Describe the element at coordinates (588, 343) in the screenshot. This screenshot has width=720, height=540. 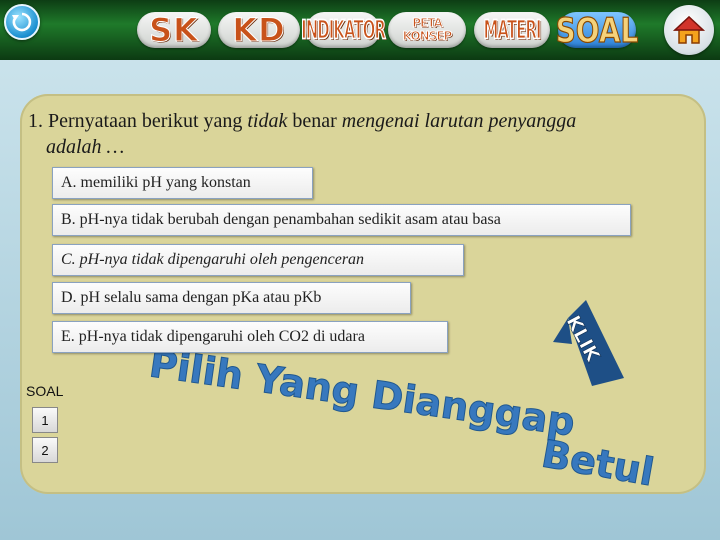
I see `klik-arrow-icon: KLIK` at that location.